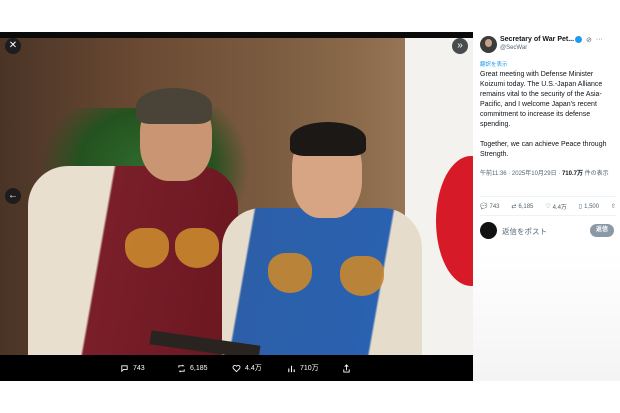 This screenshot has height=413, width=620. What do you see at coordinates (13, 46) in the screenshot?
I see `close-icon: ✕` at bounding box center [13, 46].